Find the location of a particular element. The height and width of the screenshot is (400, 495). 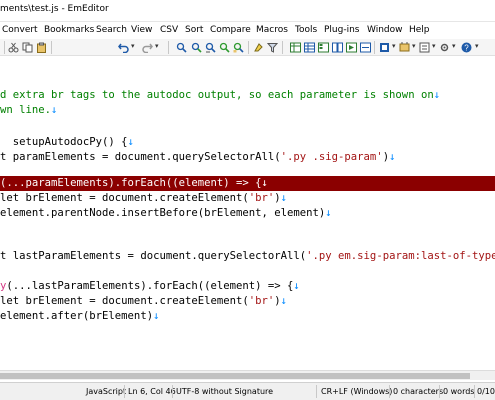

status-word-count: 0 words is located at coordinates (459, 391).